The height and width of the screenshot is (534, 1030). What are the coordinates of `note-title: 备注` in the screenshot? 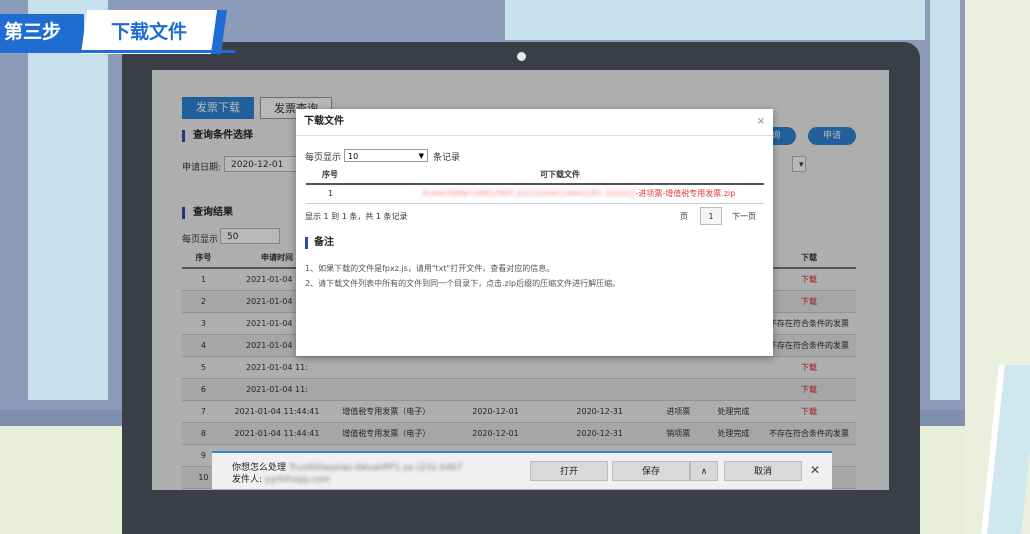 It's located at (319, 243).